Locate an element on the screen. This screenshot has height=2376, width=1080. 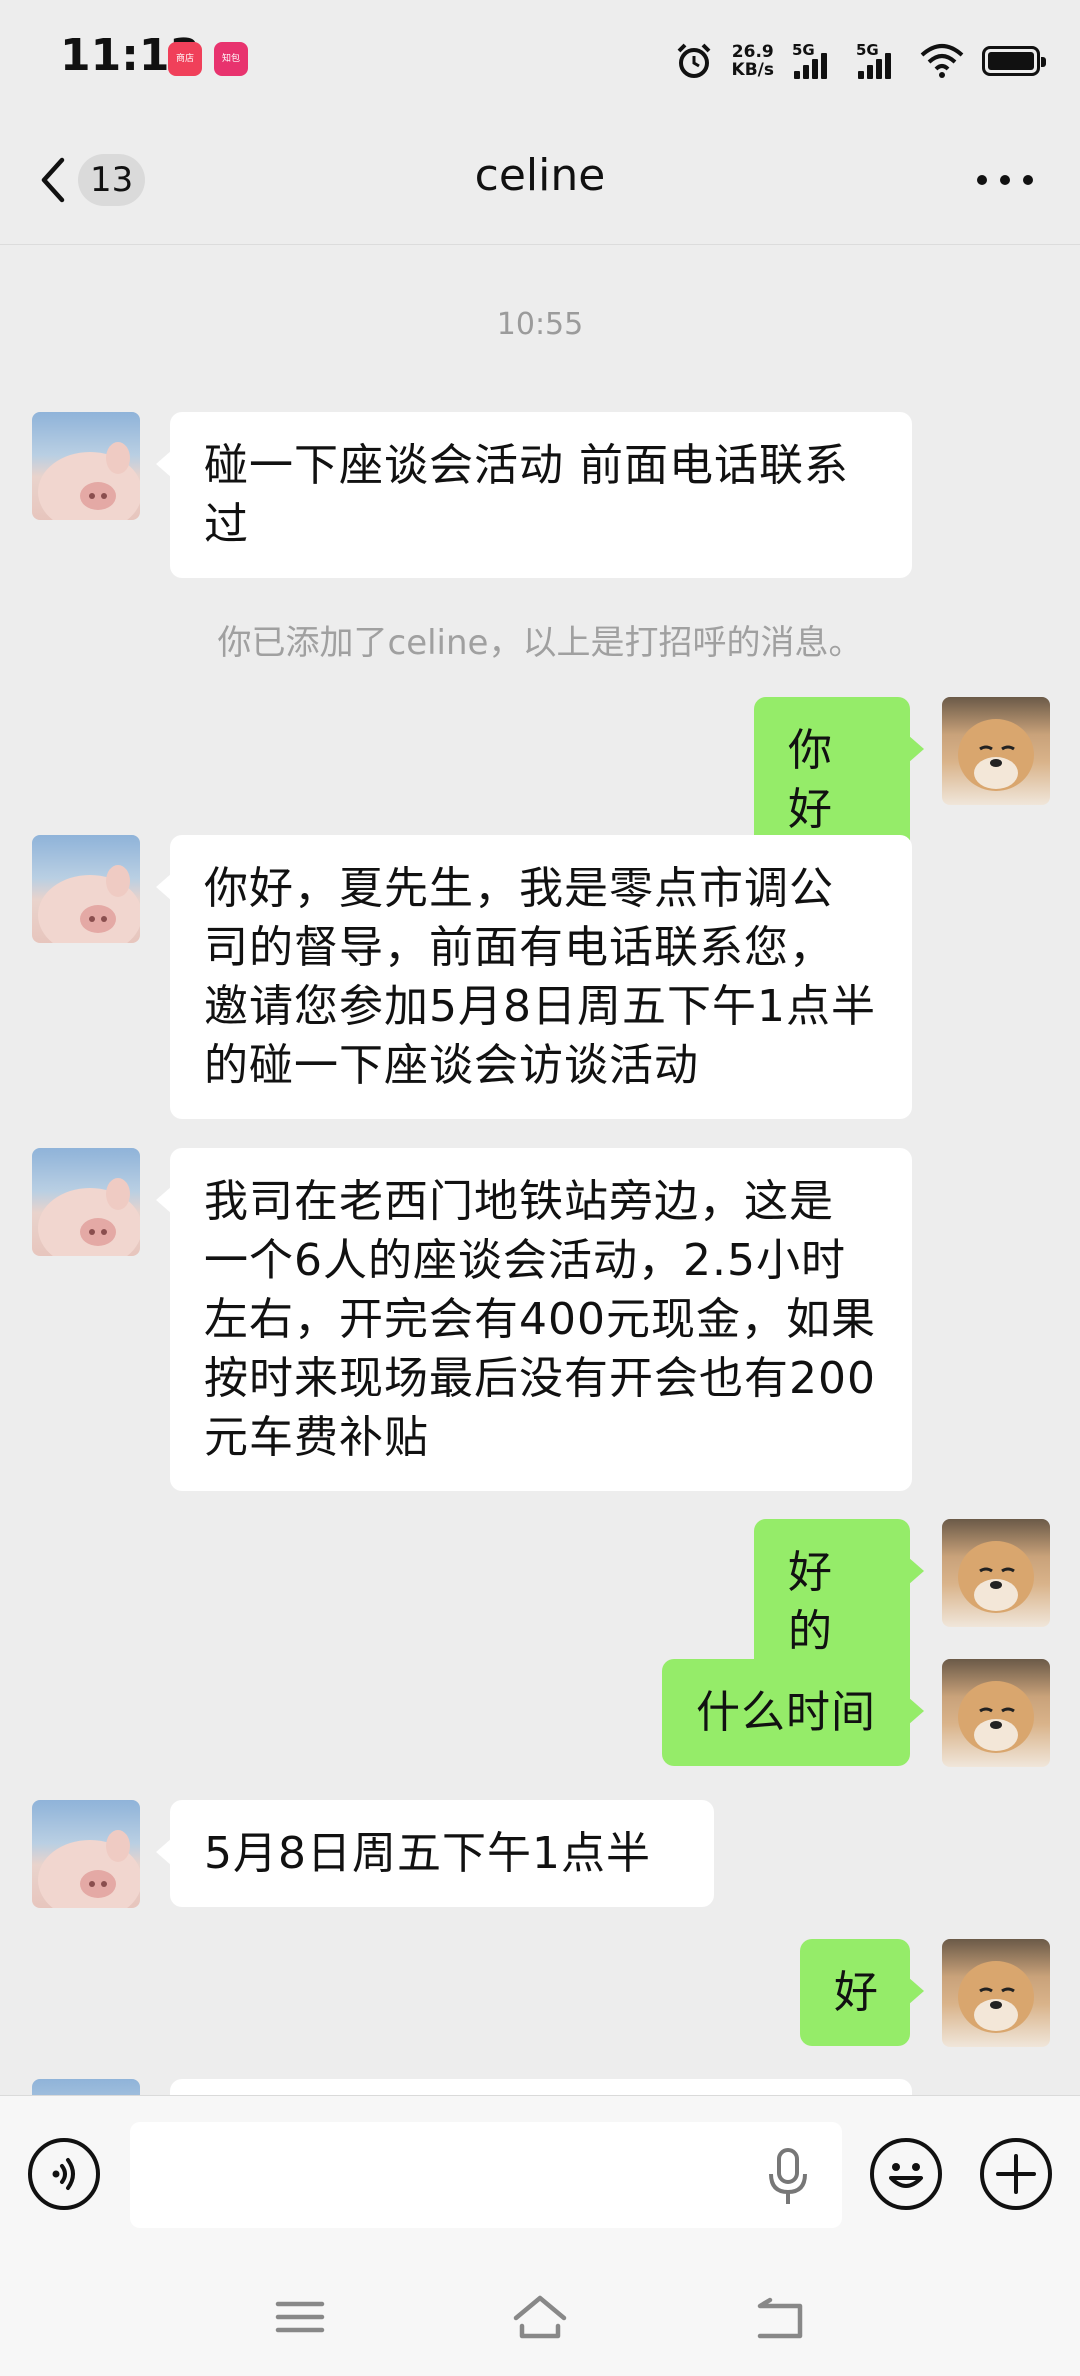
voice-mode-button is located at coordinates (64, 2174).